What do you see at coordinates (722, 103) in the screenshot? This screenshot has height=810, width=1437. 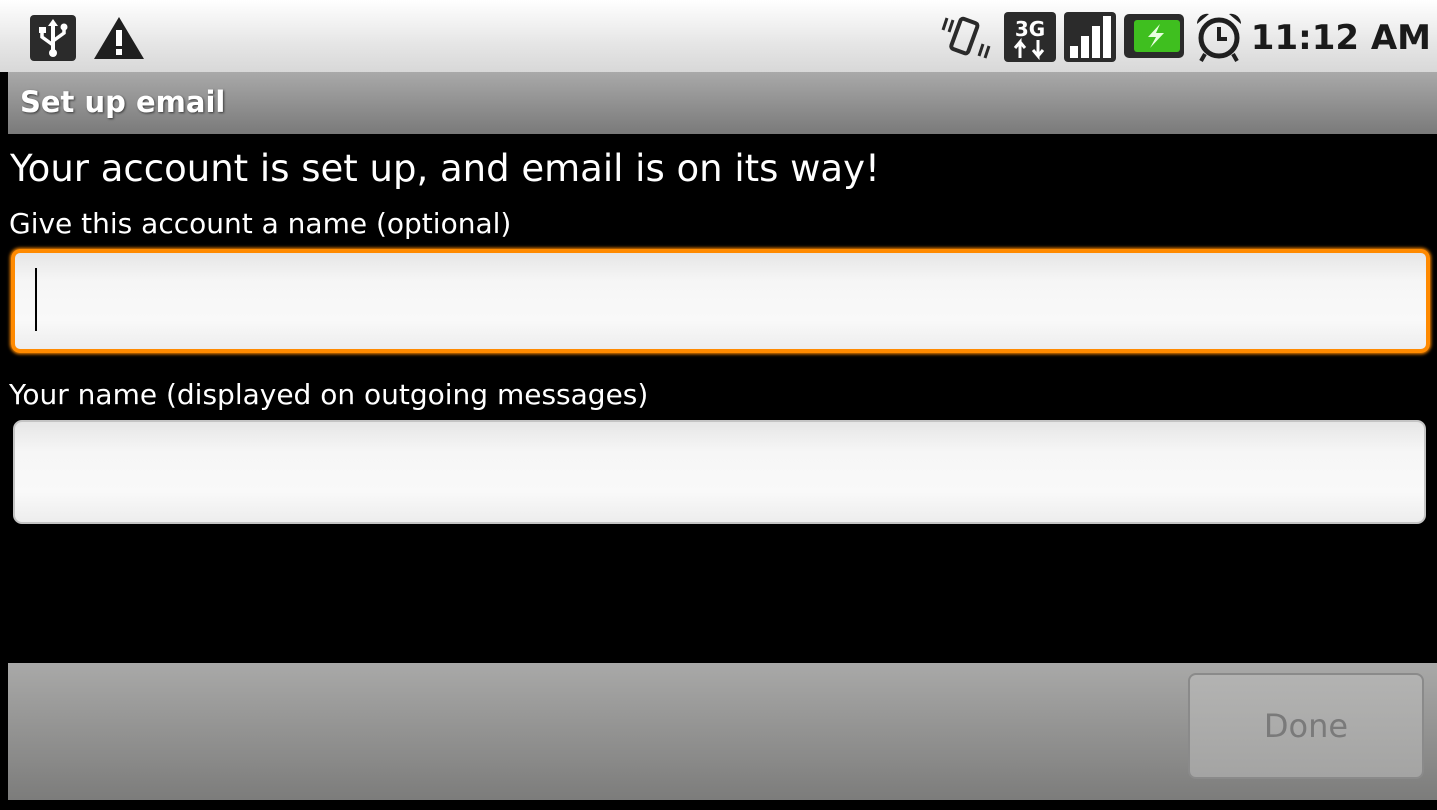 I see `title-bar: Set up email` at bounding box center [722, 103].